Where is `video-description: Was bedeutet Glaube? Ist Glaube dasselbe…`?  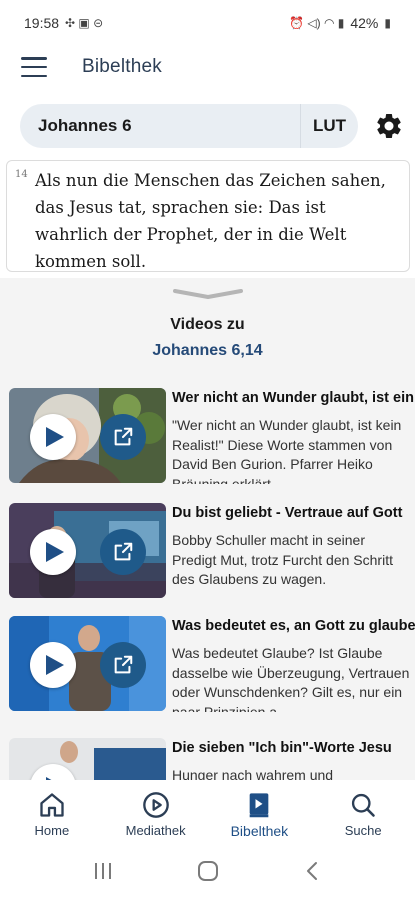 video-description: Was bedeutet Glaube? Ist Glaube dasselbe… is located at coordinates (291, 678).